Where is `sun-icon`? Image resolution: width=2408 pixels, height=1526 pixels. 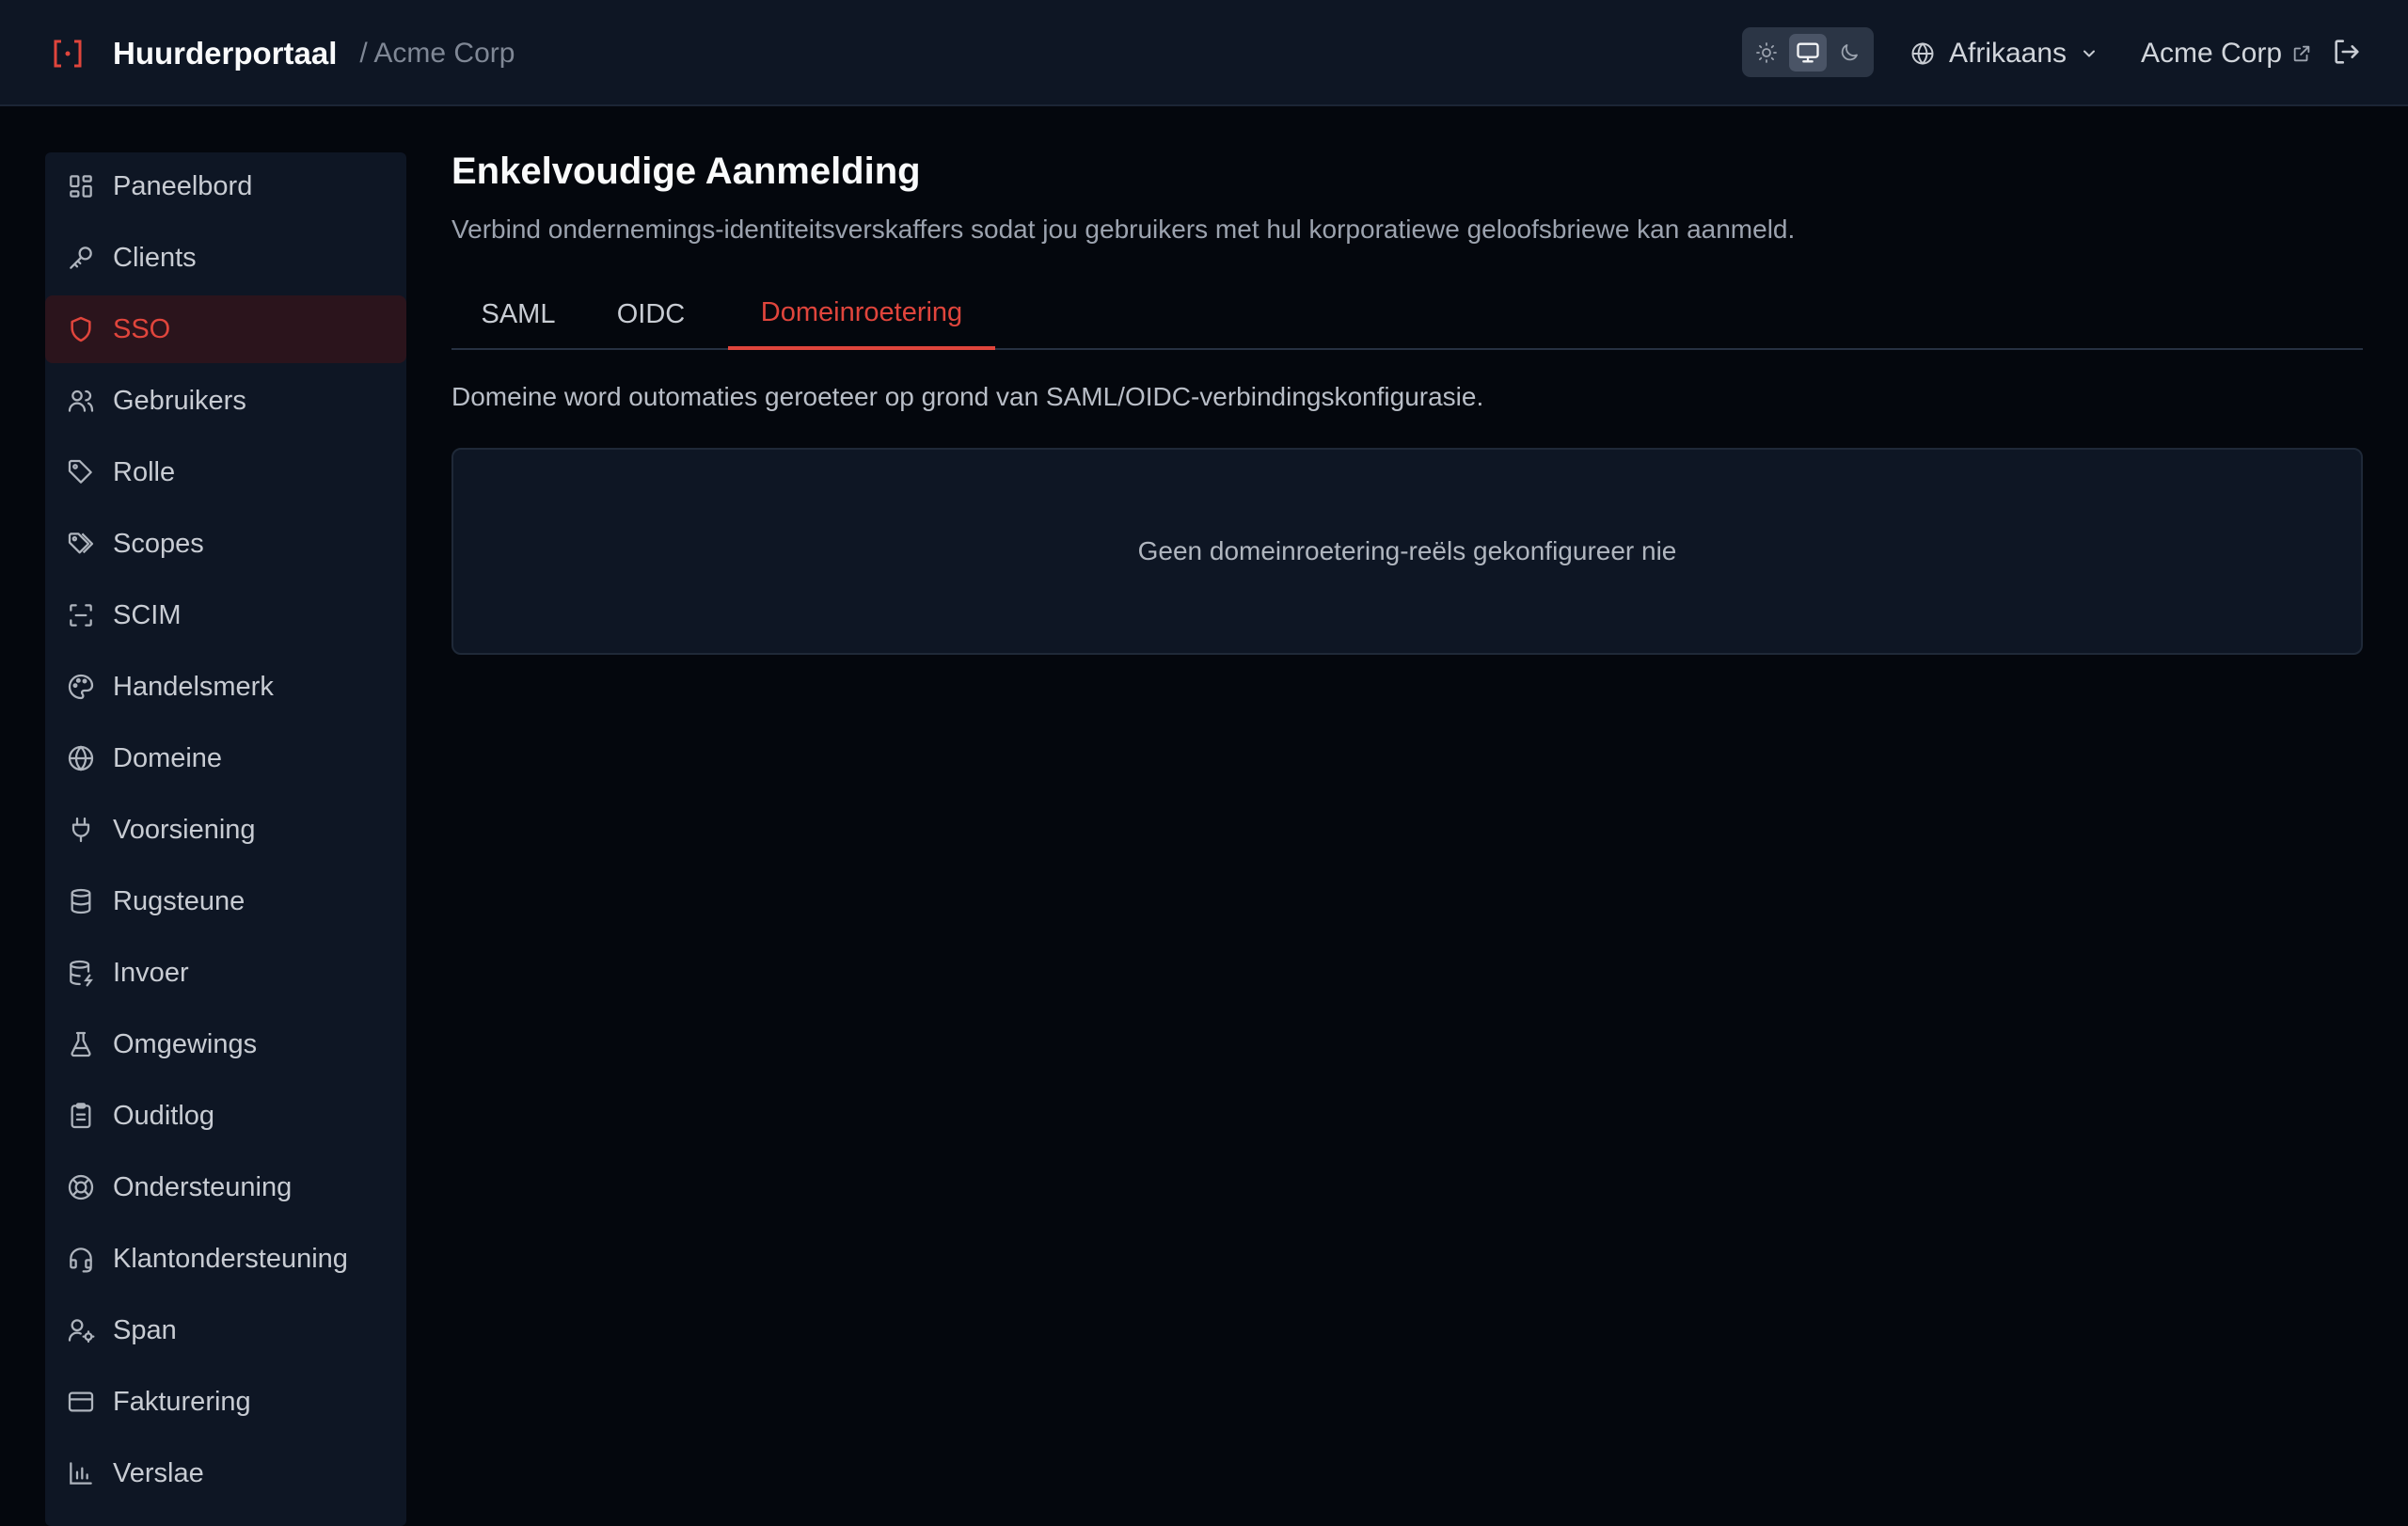 sun-icon is located at coordinates (1767, 52).